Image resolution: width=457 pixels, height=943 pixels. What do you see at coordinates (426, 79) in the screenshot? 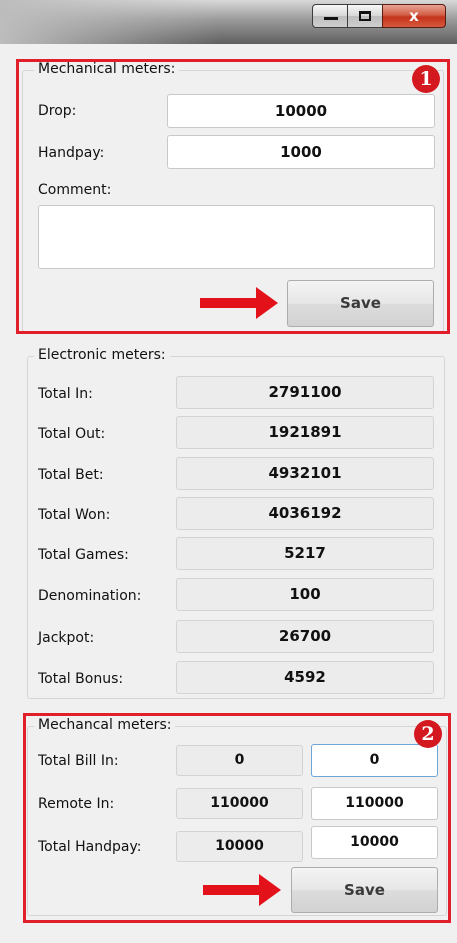
I see `badge-1: 1` at bounding box center [426, 79].